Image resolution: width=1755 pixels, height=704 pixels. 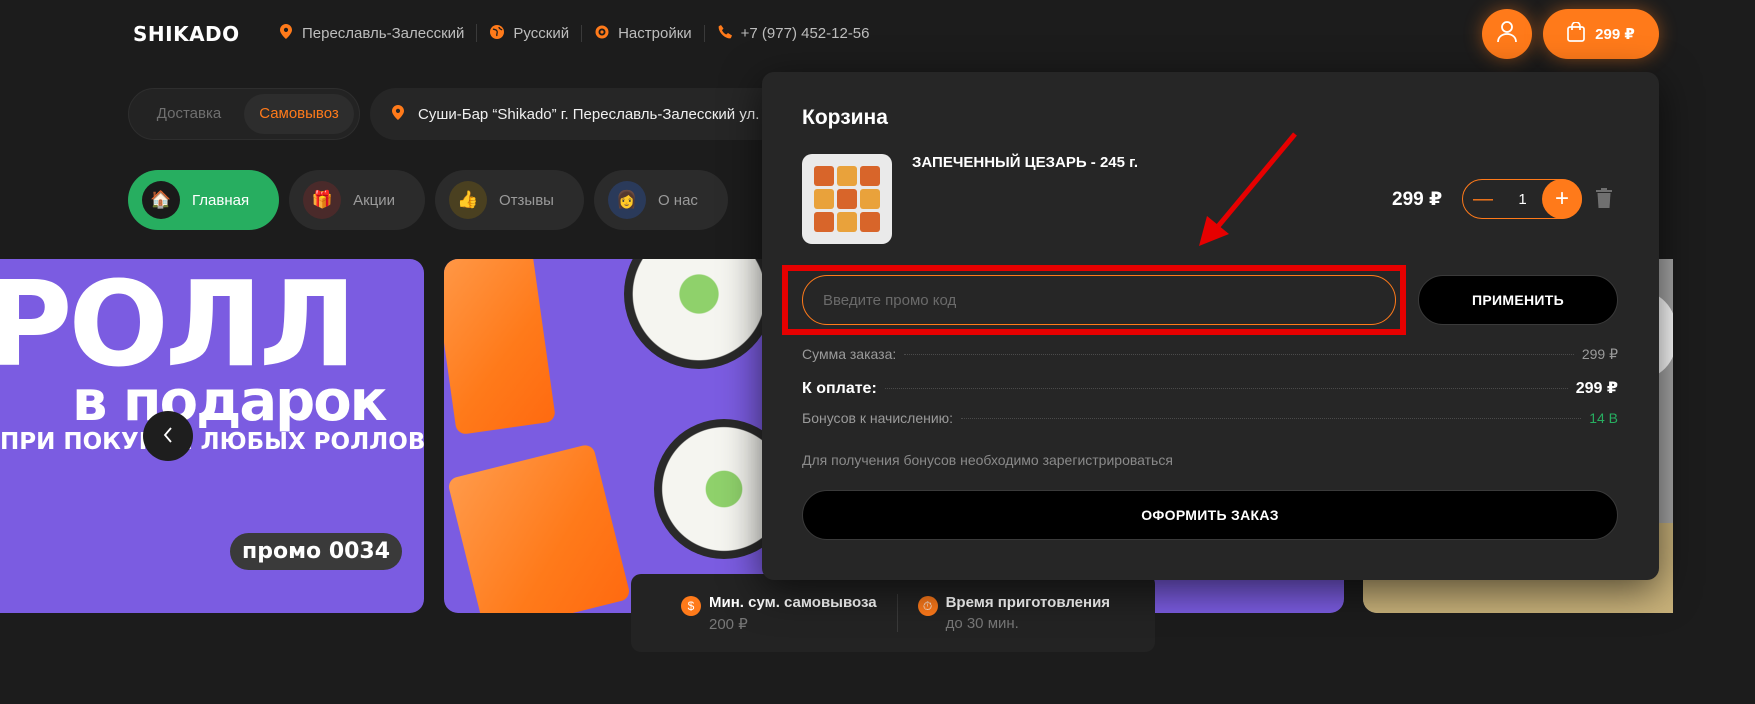 I want to click on gear-icon, so click(x=602, y=33).